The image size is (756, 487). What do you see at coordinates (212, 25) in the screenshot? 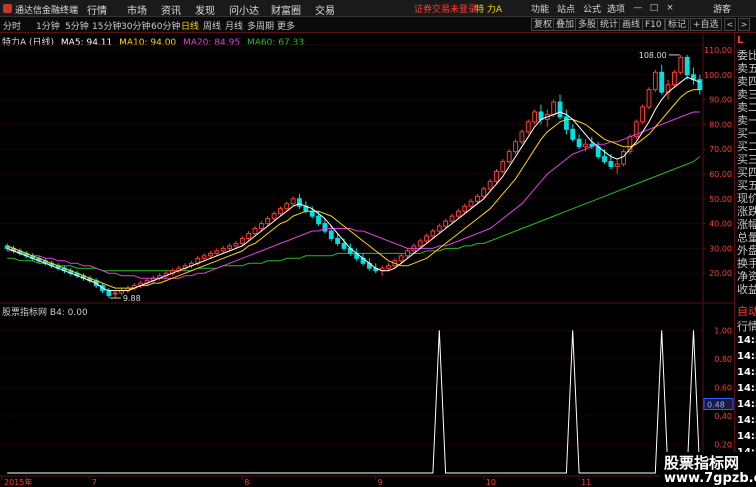
I see `period-weekly: 周线` at bounding box center [212, 25].